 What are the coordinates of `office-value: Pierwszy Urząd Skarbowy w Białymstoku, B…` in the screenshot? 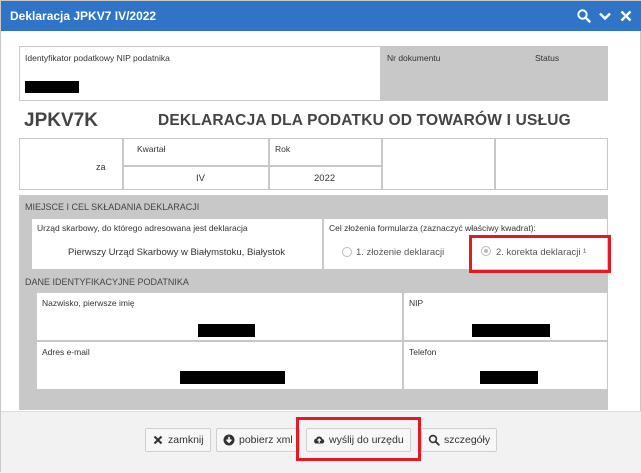 It's located at (176, 252).